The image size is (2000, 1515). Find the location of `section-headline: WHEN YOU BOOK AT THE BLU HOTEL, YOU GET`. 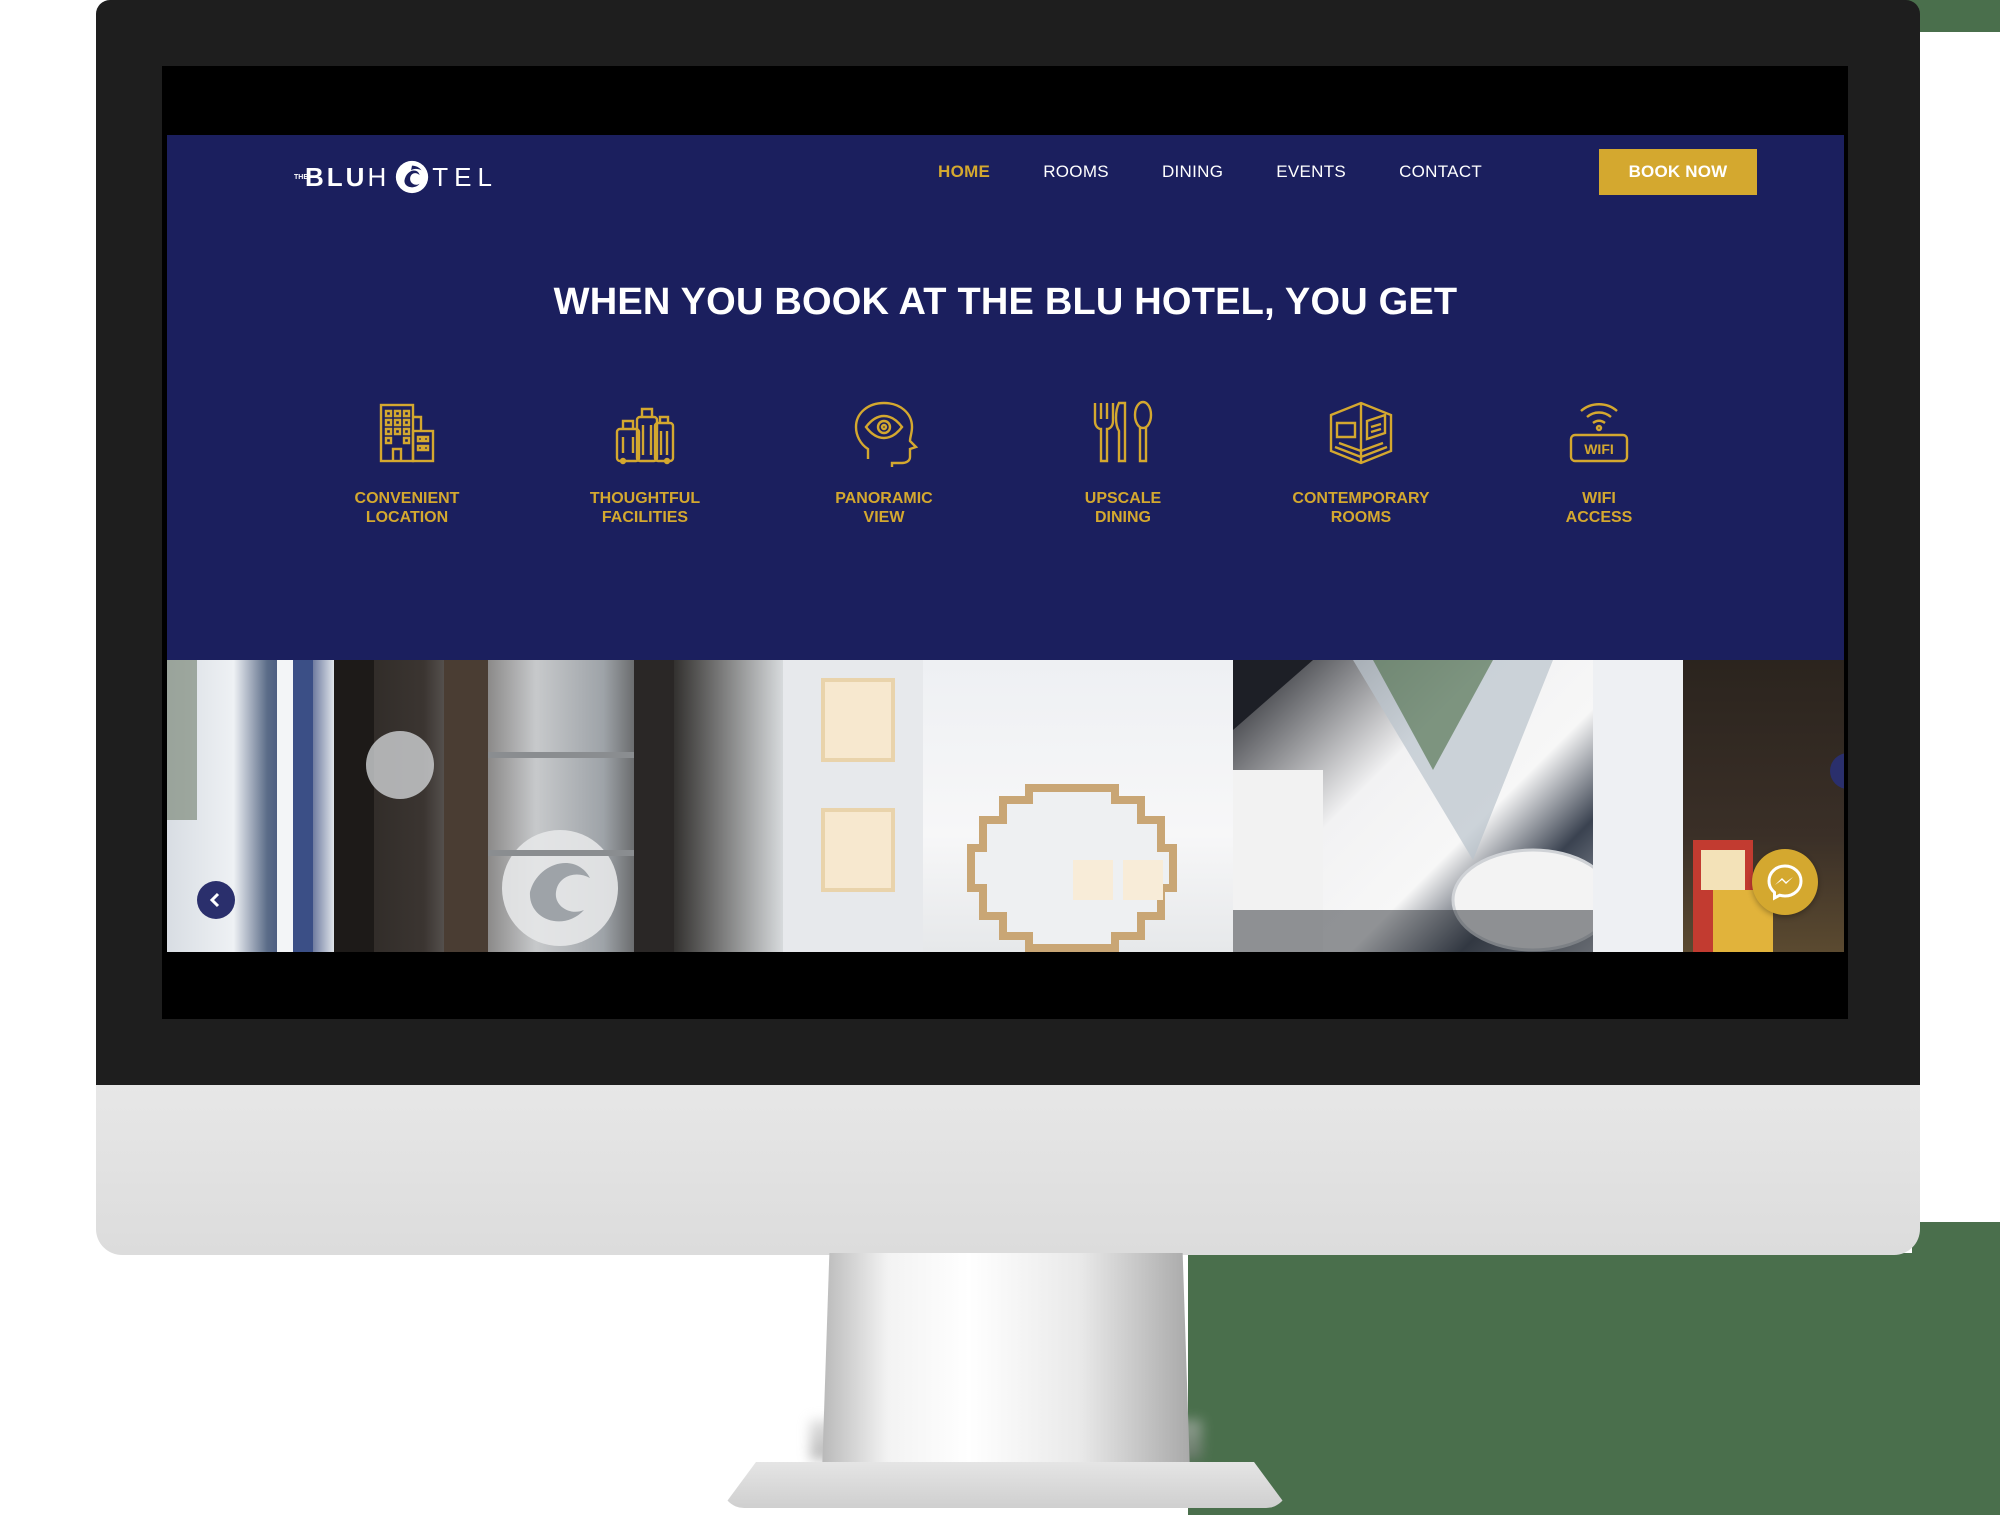

section-headline: WHEN YOU BOOK AT THE BLU HOTEL, YOU GET is located at coordinates (1005, 302).